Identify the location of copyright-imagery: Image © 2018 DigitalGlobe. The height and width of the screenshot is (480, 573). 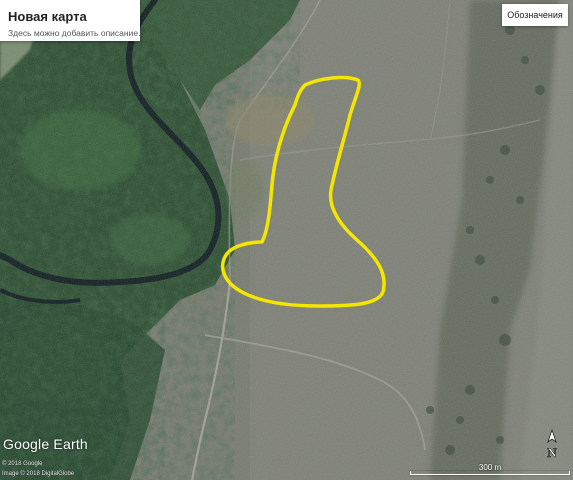
(38, 474).